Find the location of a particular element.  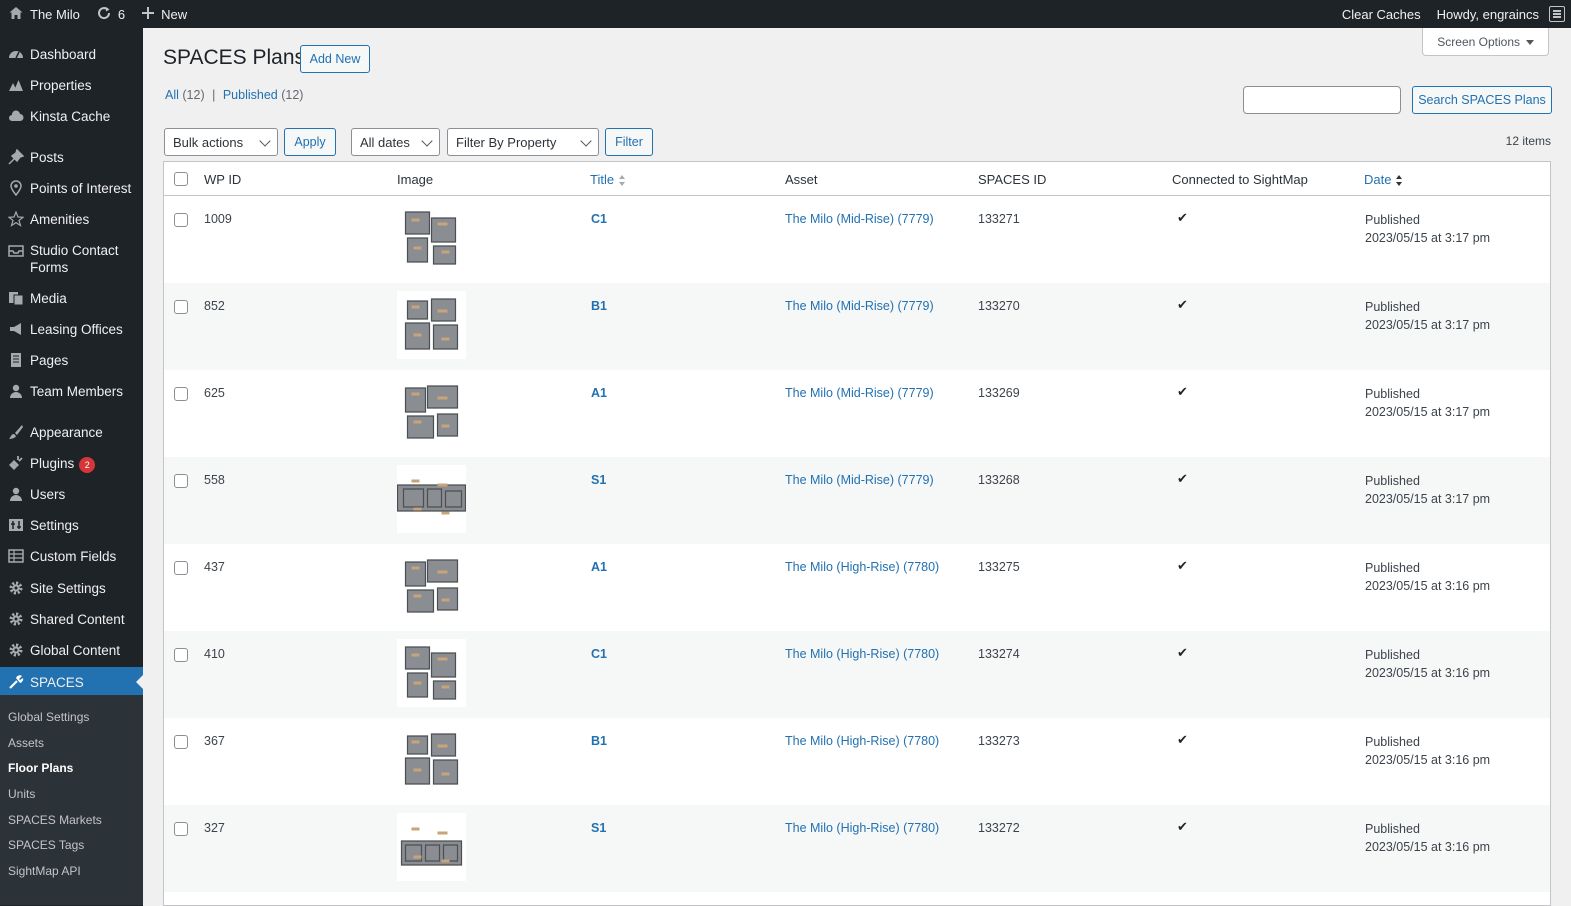

menu-item-shared-content: Shared Content is located at coordinates (71, 619).